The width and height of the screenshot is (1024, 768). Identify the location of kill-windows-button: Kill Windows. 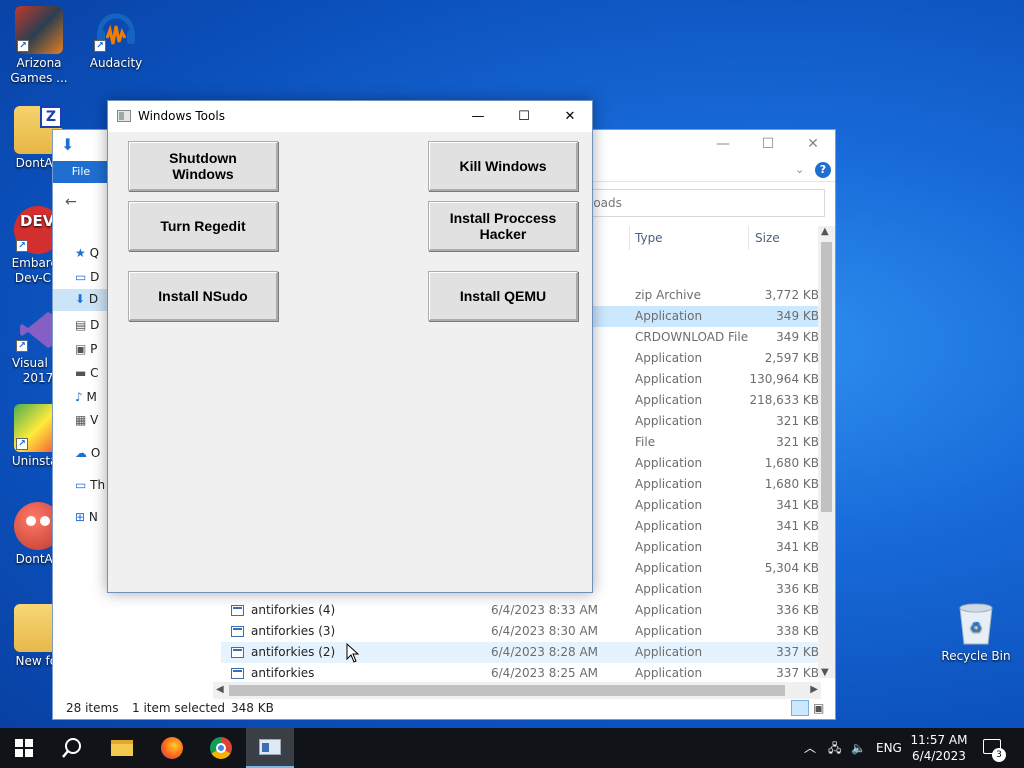
(503, 166).